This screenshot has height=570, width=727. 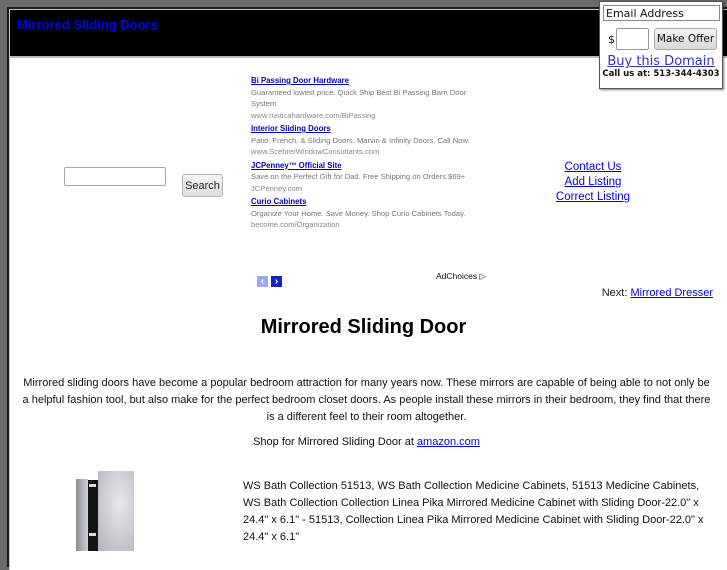 I want to click on shelf-top, so click(x=92, y=485).